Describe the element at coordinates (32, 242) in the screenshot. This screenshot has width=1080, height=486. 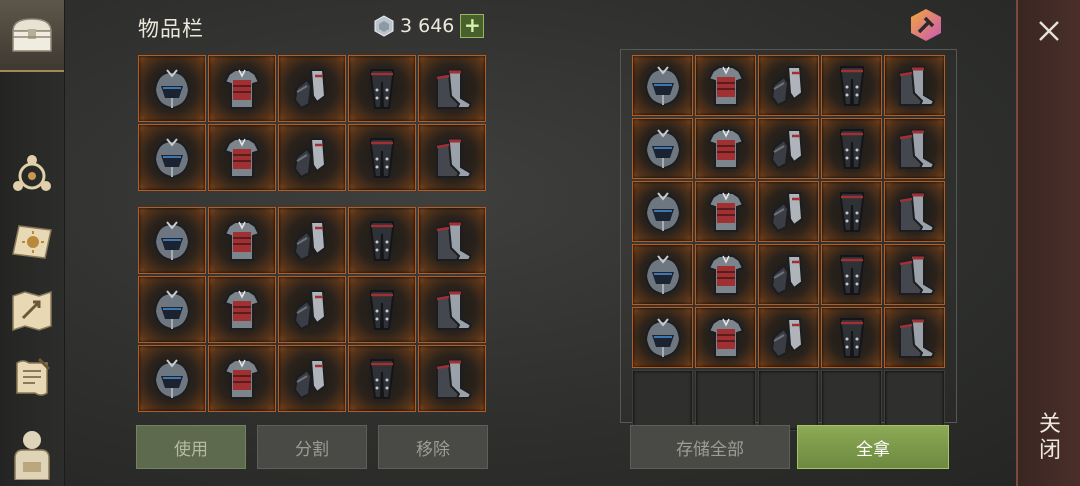
I see `sidebar-item-book` at that location.